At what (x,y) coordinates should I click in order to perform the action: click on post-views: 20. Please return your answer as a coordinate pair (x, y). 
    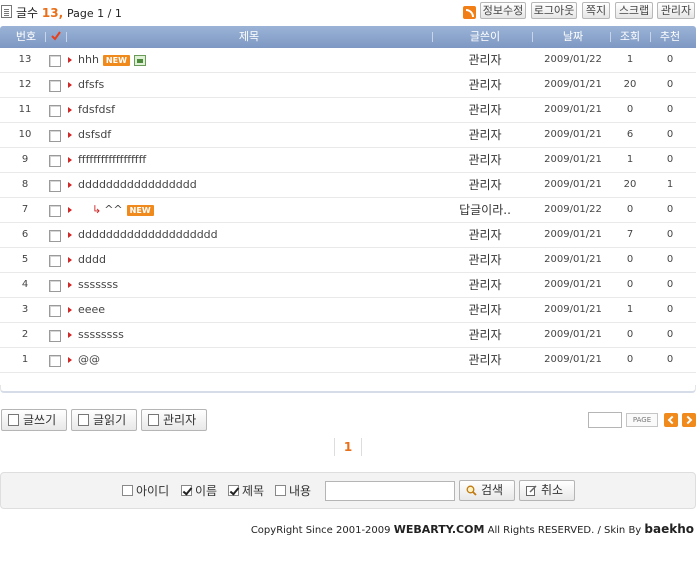
    Looking at the image, I should click on (630, 184).